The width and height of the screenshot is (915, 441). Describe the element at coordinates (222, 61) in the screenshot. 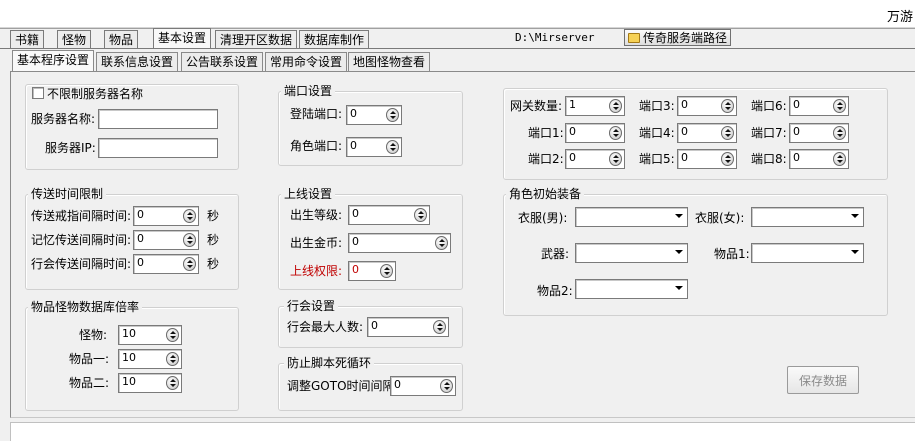

I see `subtab-announcement: 公告联系设置` at that location.